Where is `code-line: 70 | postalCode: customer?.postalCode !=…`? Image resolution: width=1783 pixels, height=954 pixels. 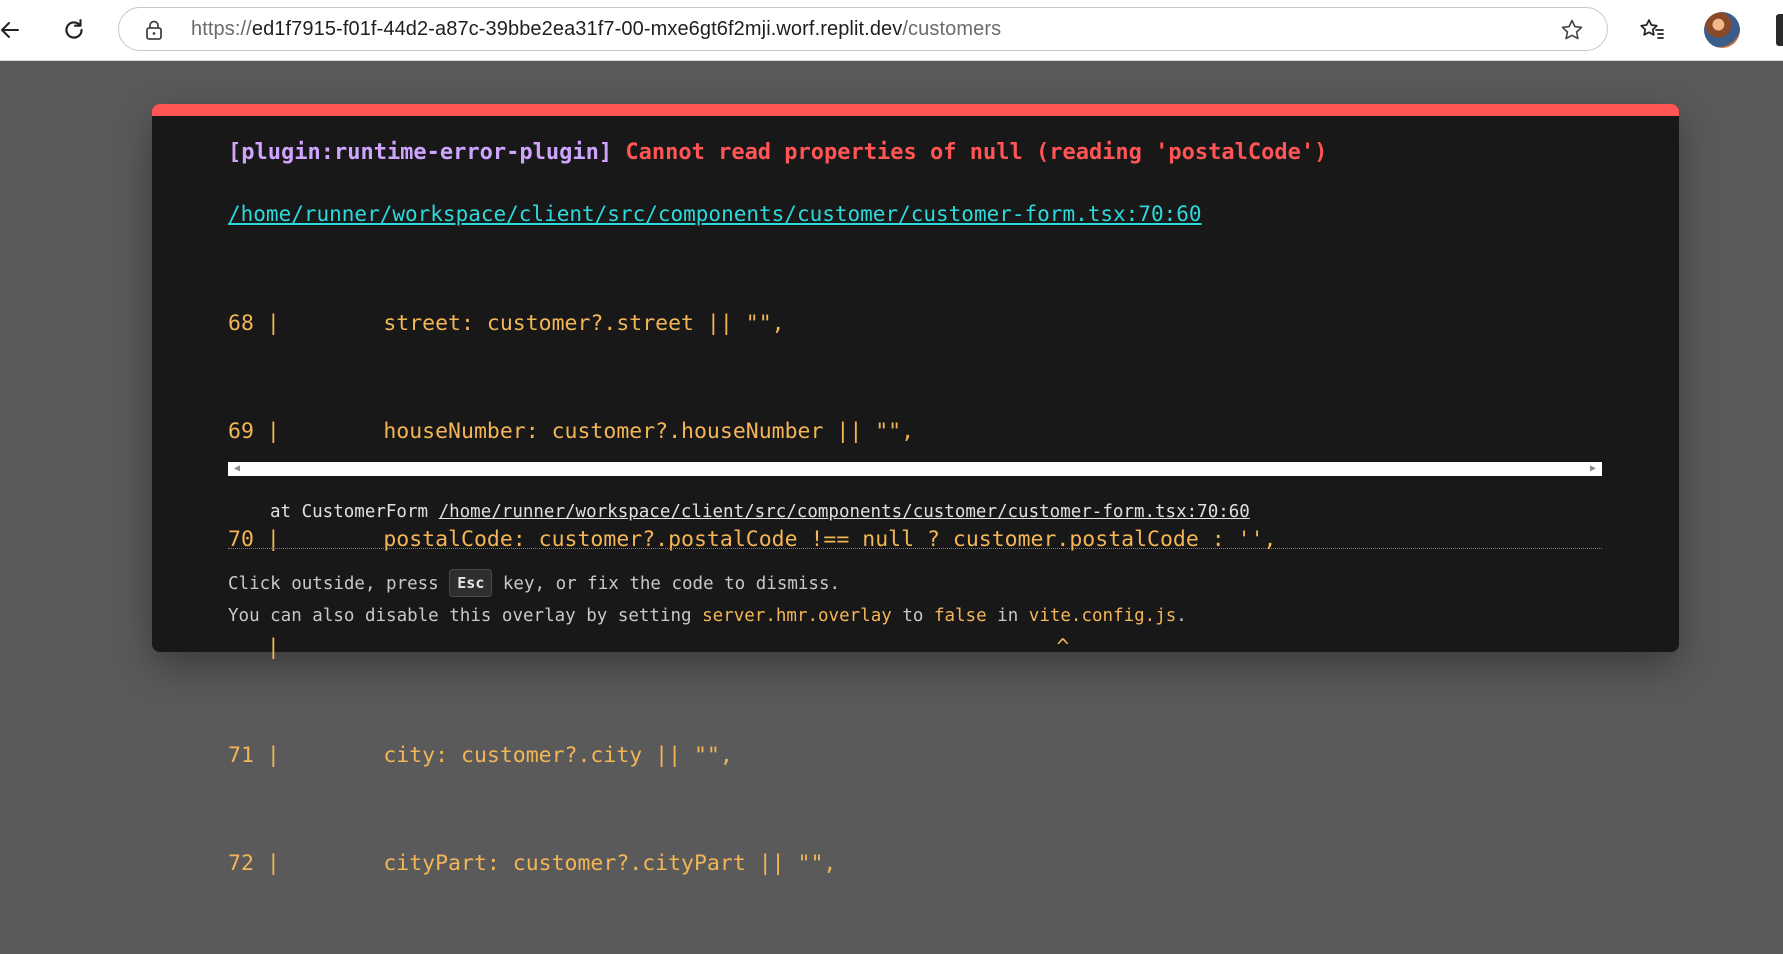
code-line: 70 | postalCode: customer?.postalCode !=… is located at coordinates (752, 539).